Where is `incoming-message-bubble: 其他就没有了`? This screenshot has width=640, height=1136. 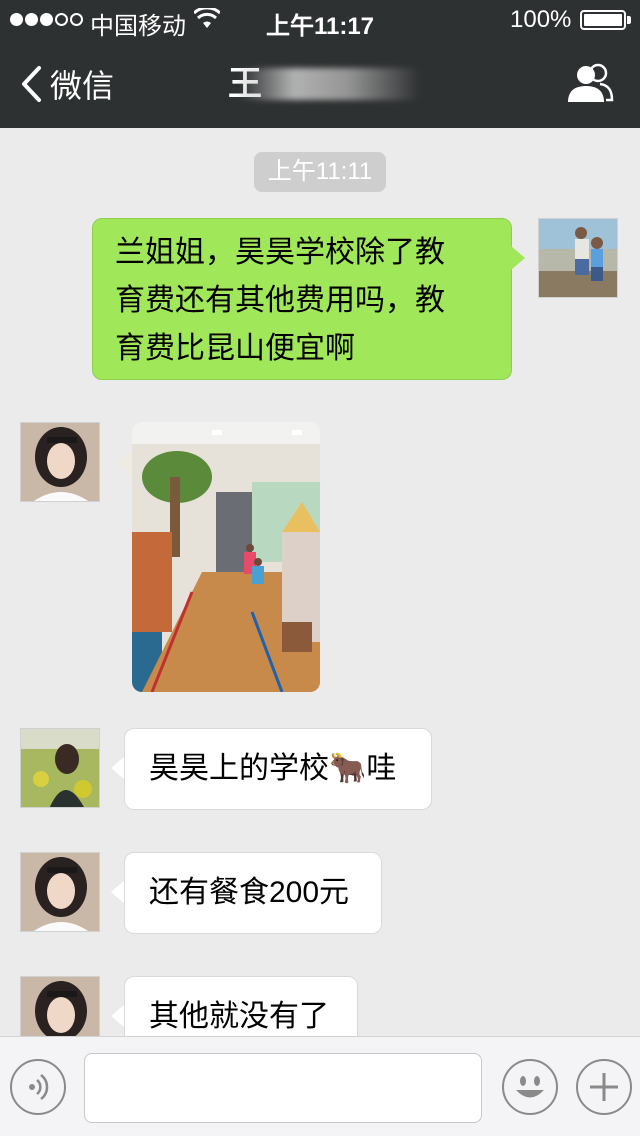 incoming-message-bubble: 其他就没有了 is located at coordinates (241, 1006).